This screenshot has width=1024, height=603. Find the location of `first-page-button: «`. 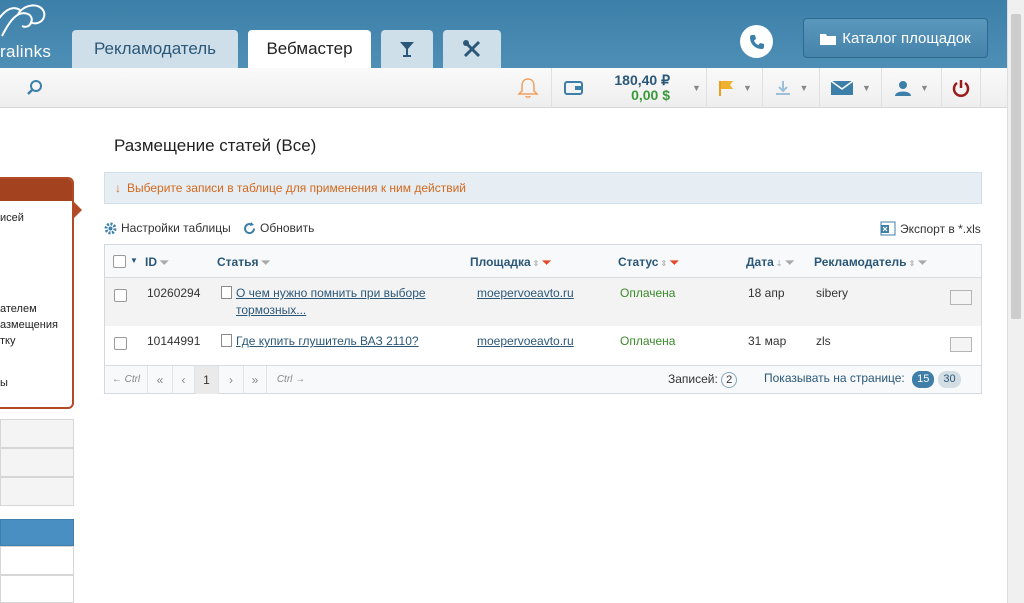

first-page-button: « is located at coordinates (160, 380).